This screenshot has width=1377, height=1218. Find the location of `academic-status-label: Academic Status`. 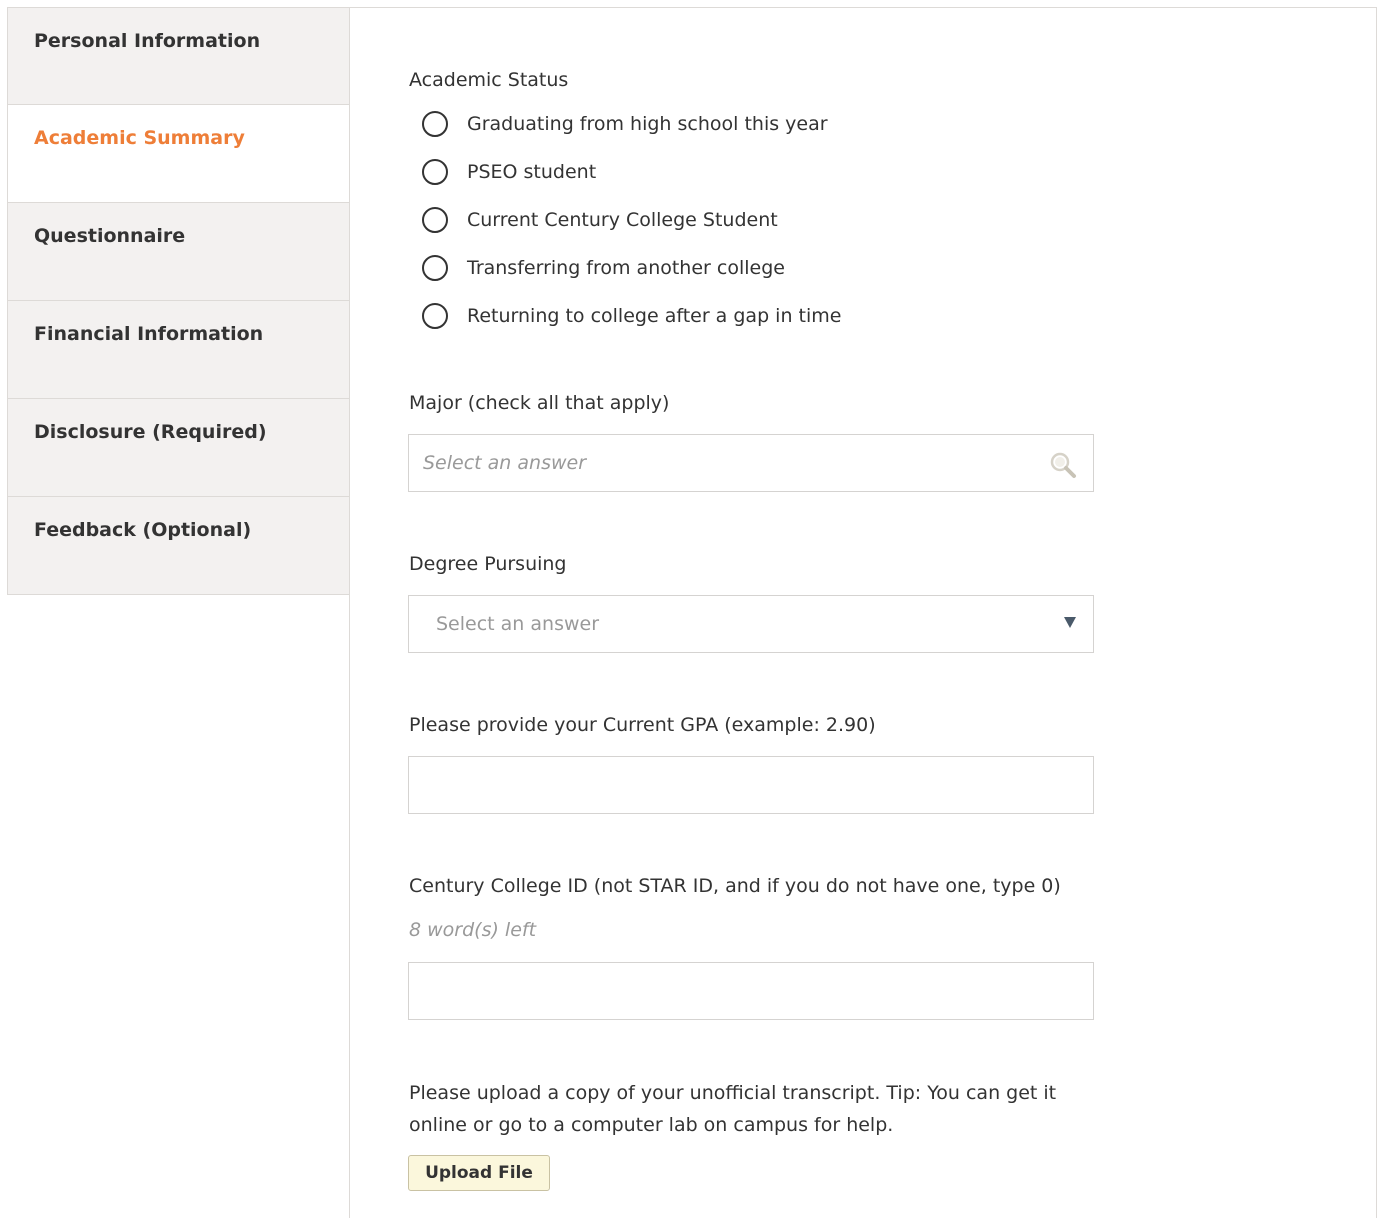

academic-status-label: Academic Status is located at coordinates (489, 80).